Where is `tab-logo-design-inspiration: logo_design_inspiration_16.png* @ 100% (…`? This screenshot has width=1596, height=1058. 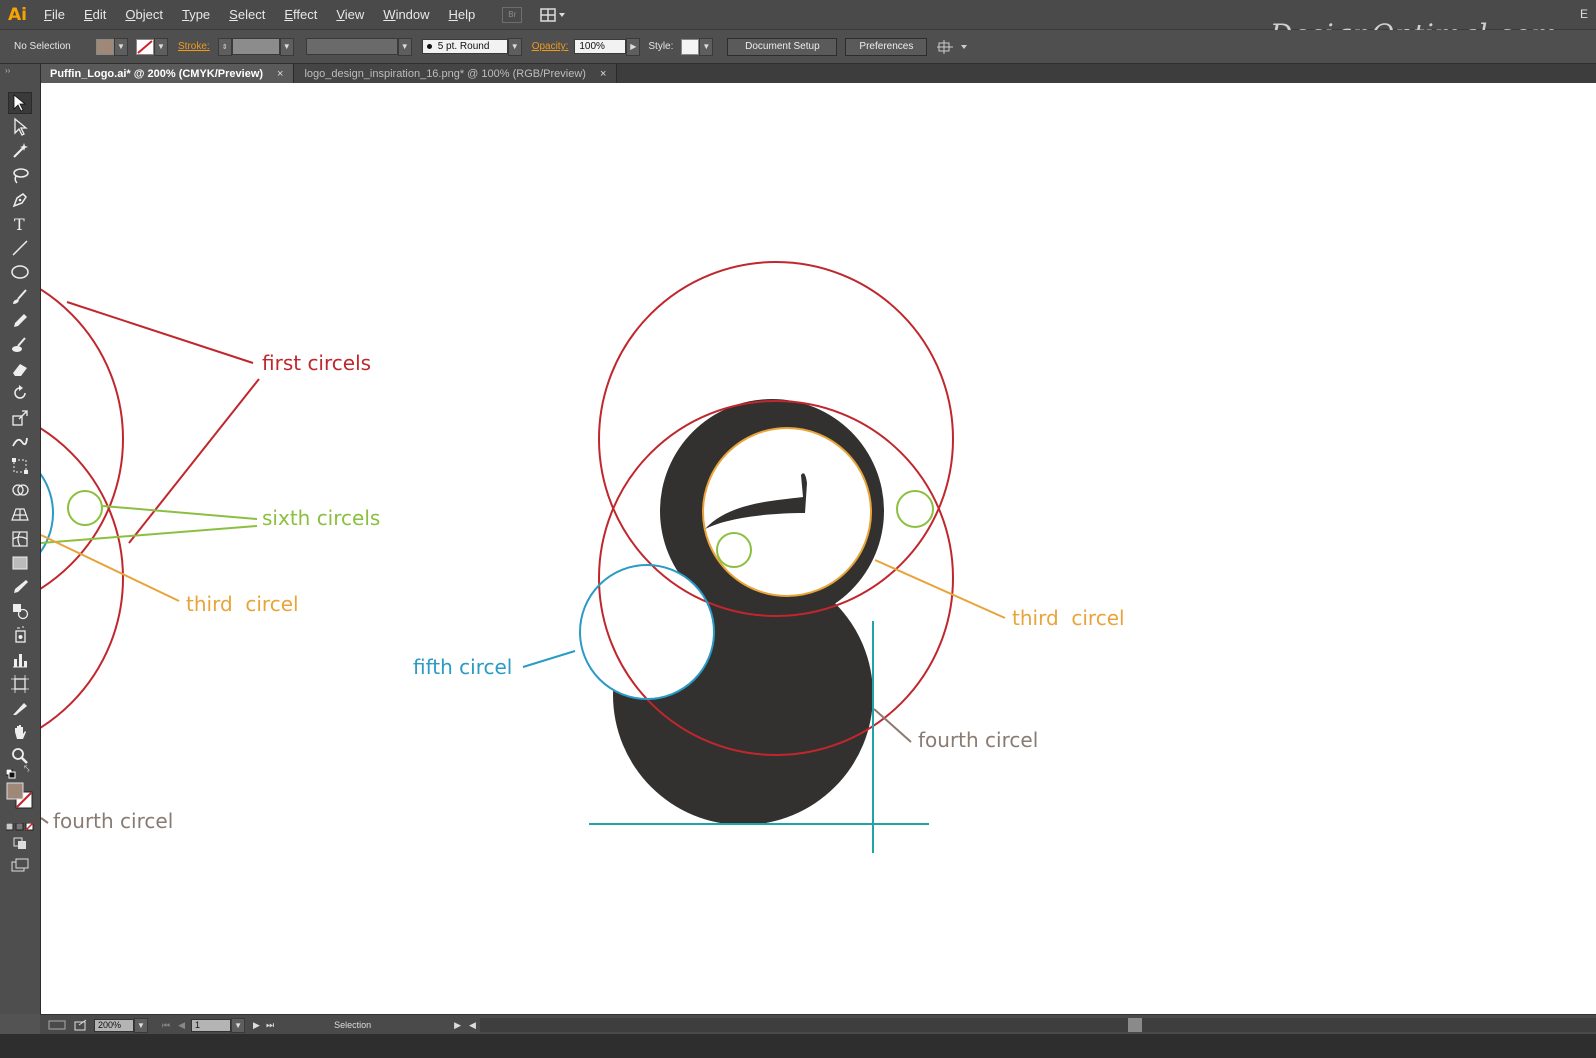
tab-logo-design-inspiration: logo_design_inspiration_16.png* @ 100% (… is located at coordinates (456, 73).